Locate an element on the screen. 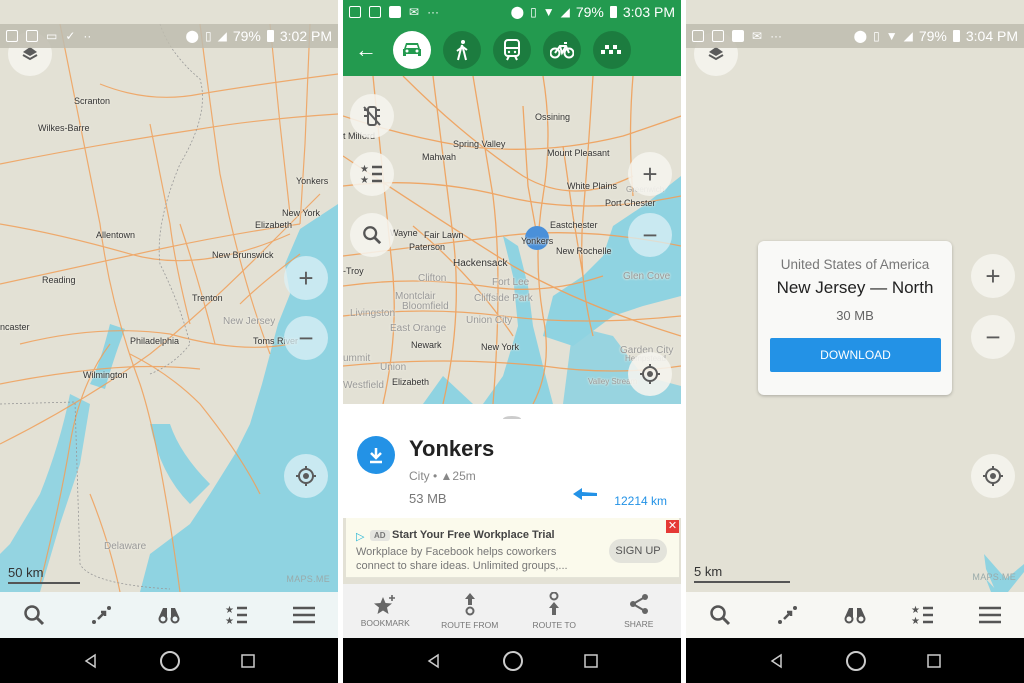  map-label: Spring Valley is located at coordinates (479, 144).